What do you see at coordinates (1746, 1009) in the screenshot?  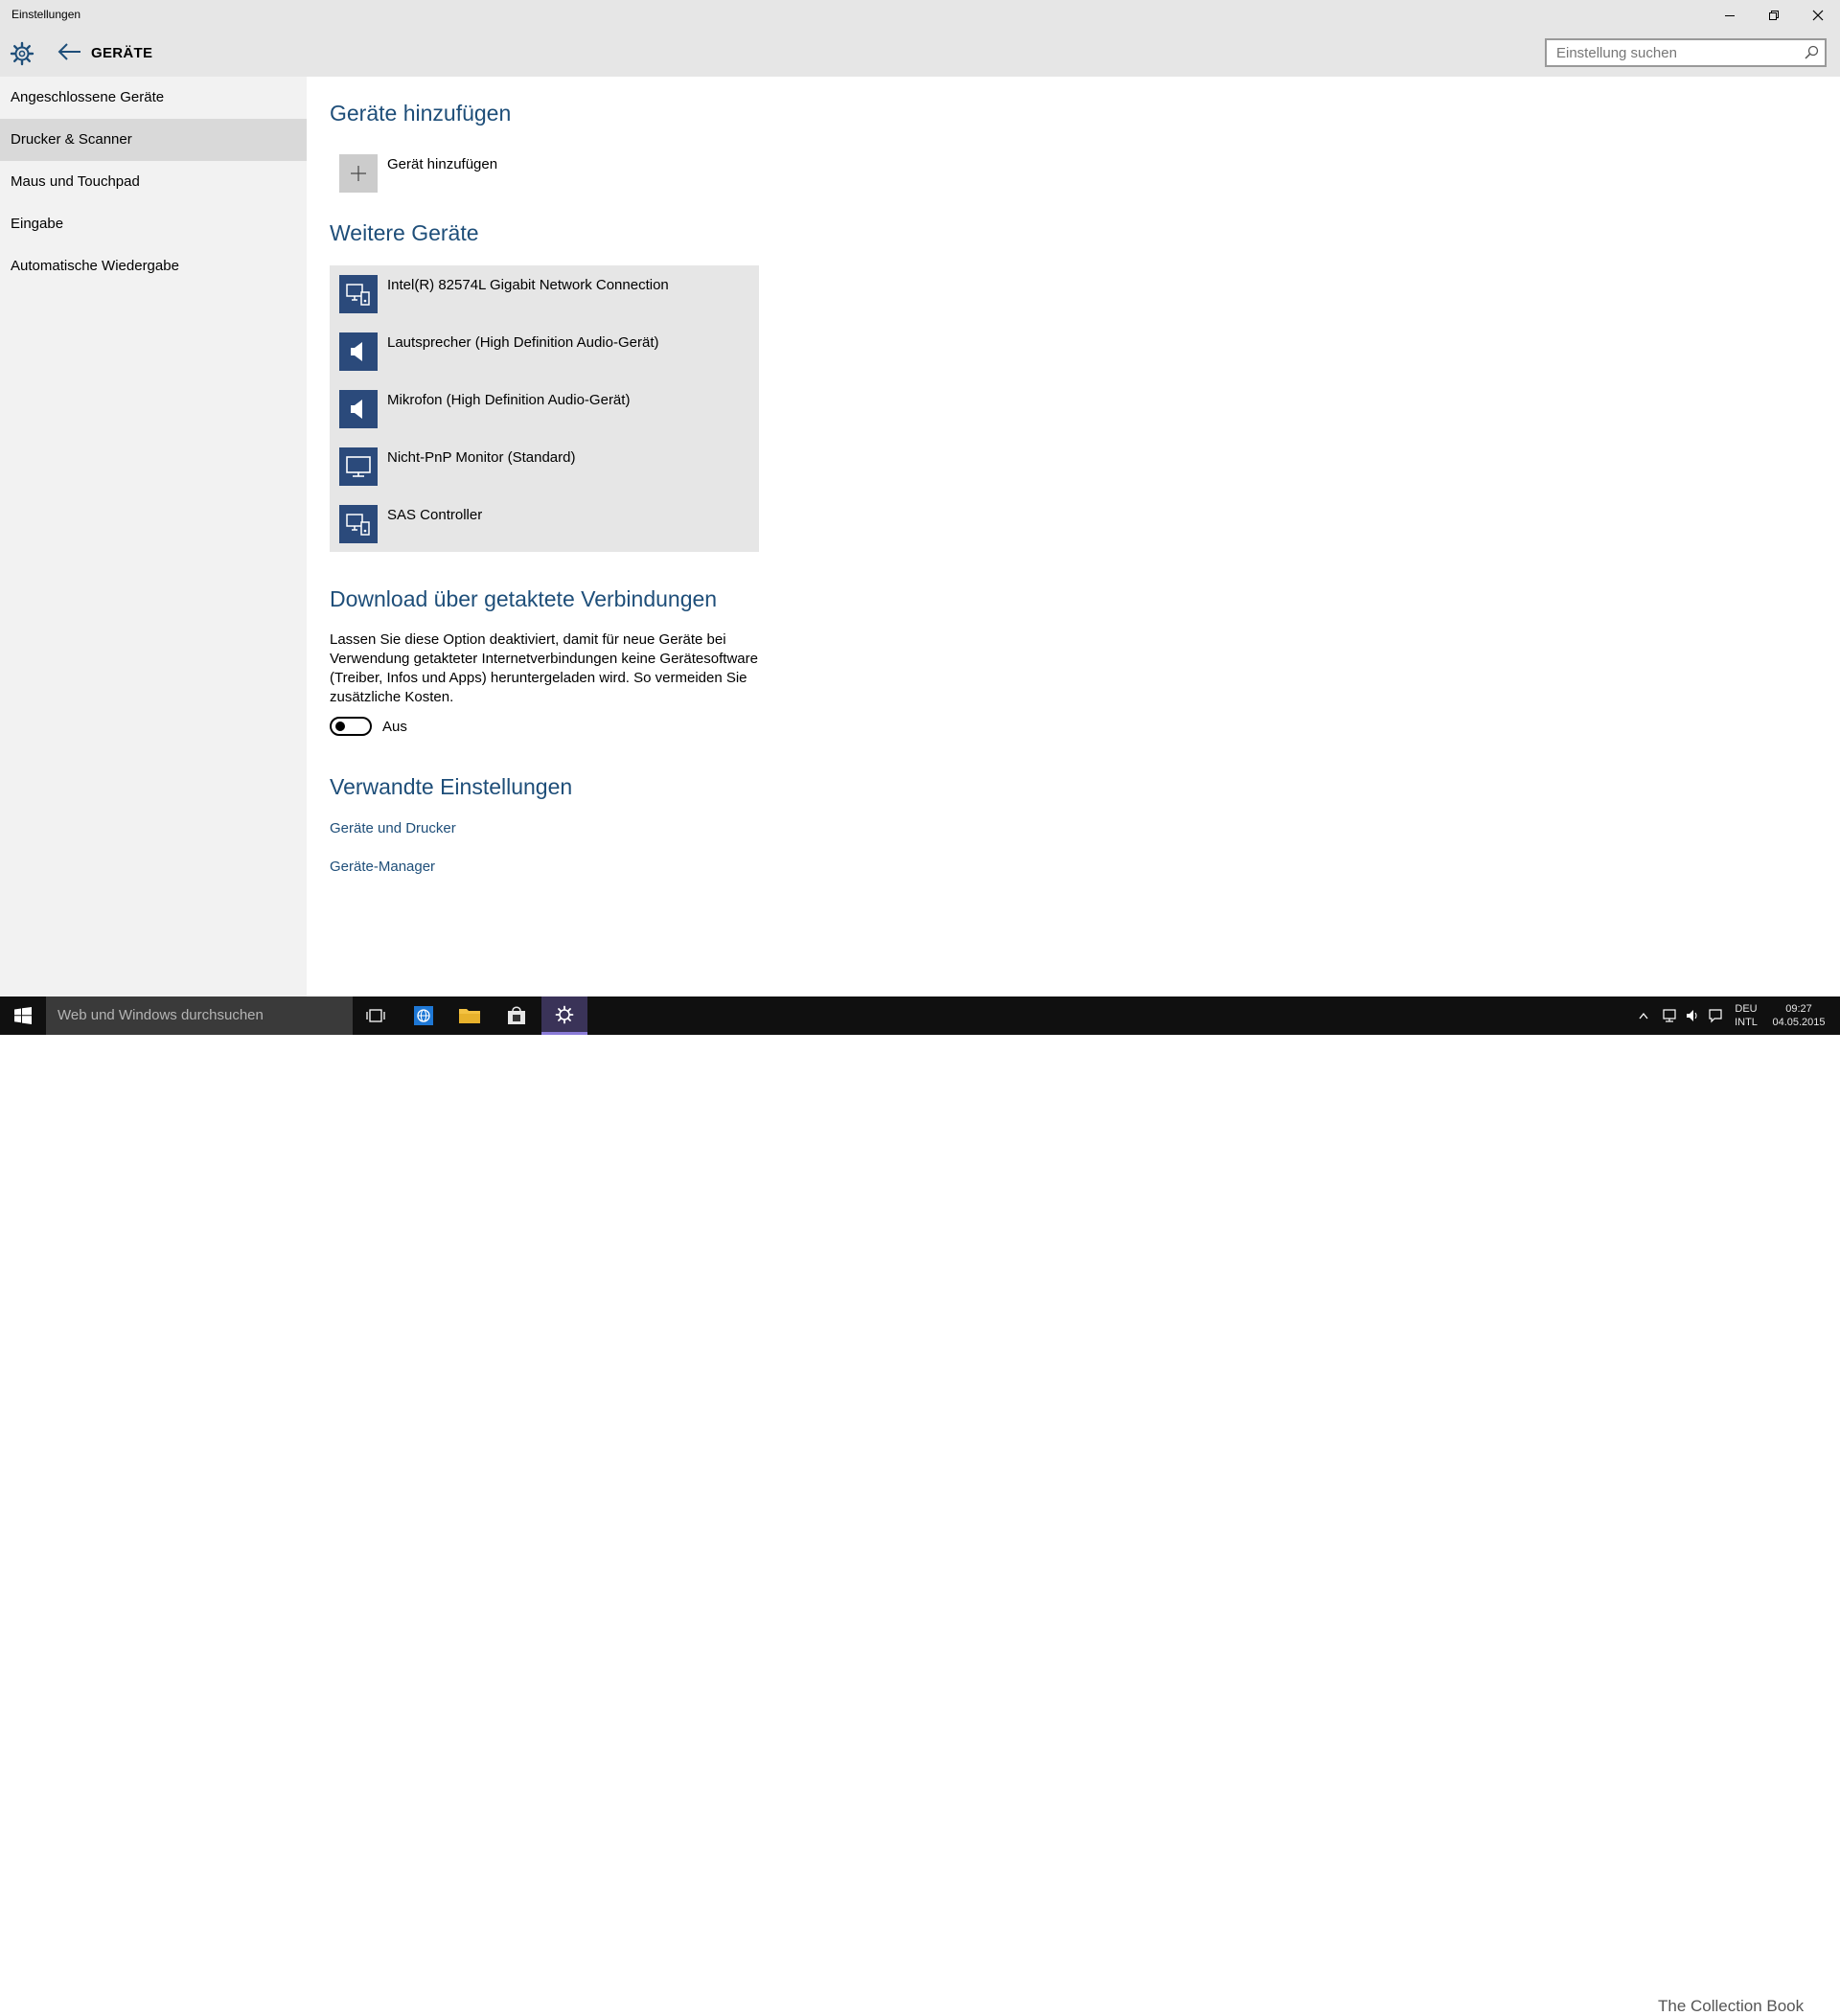 I see `language-label: DEU` at bounding box center [1746, 1009].